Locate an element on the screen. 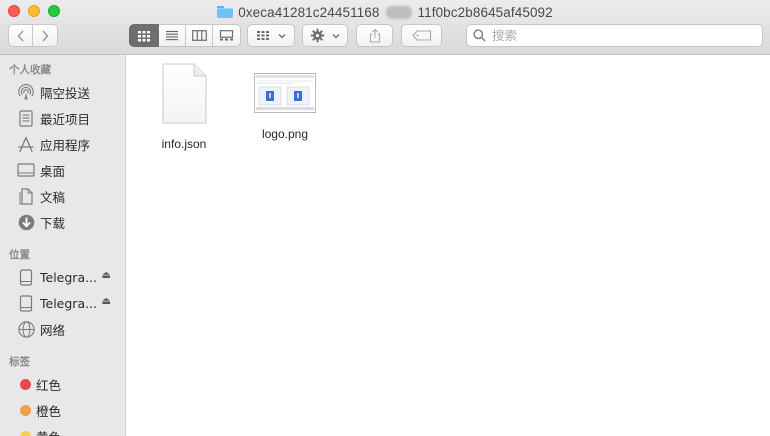 This screenshot has height=436, width=770. group-by-button is located at coordinates (271, 35).